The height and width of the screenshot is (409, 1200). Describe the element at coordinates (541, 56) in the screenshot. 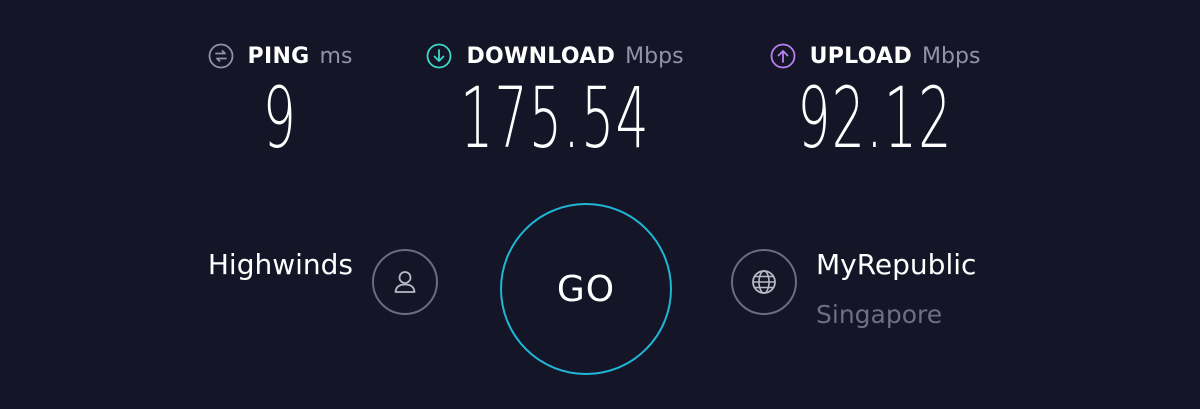

I see `download-label: DOWNLOAD` at that location.